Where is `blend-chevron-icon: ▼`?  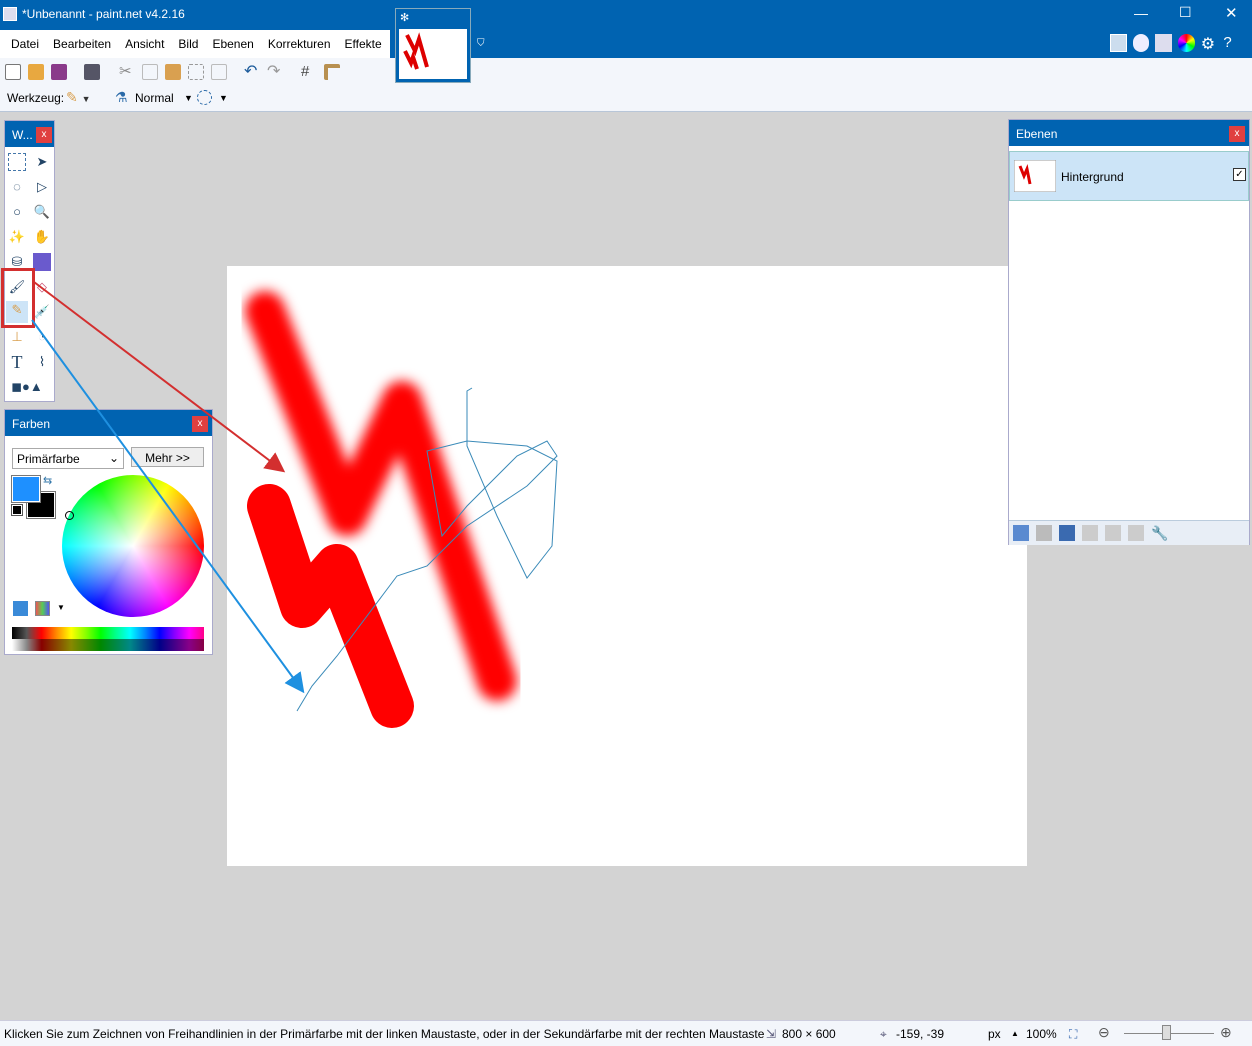 blend-chevron-icon: ▼ is located at coordinates (188, 98).